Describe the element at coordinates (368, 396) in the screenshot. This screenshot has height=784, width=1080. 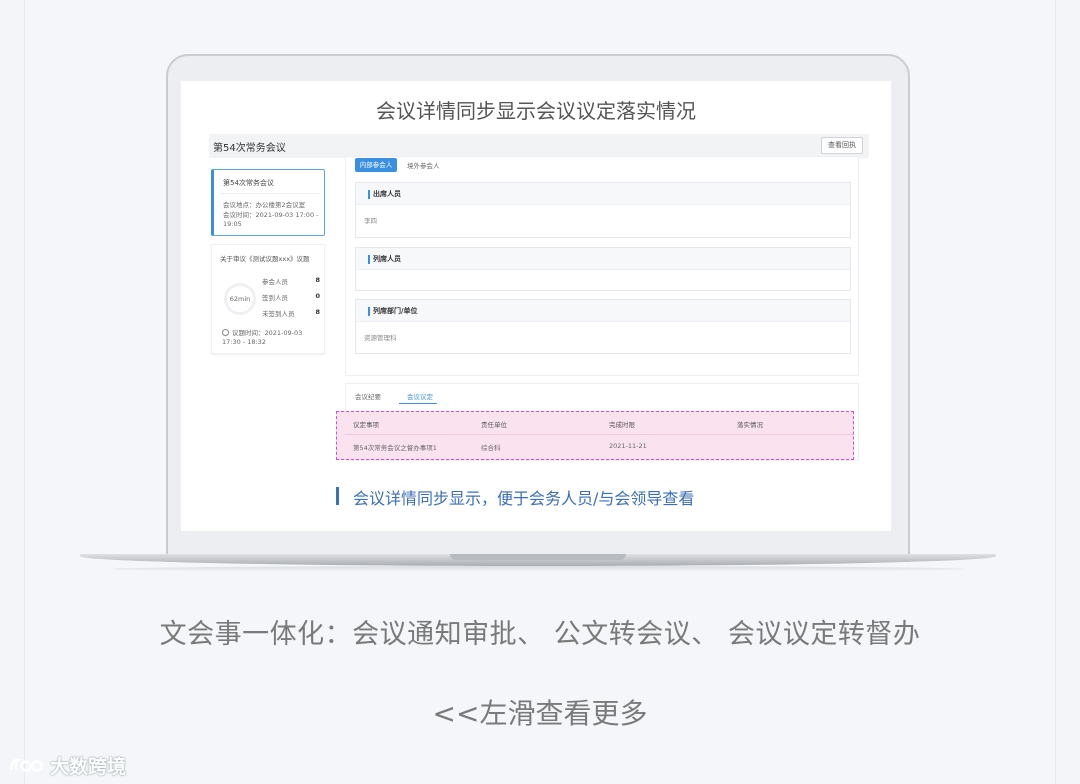
I see `tab-meeting-minutes: 会议纪要` at that location.